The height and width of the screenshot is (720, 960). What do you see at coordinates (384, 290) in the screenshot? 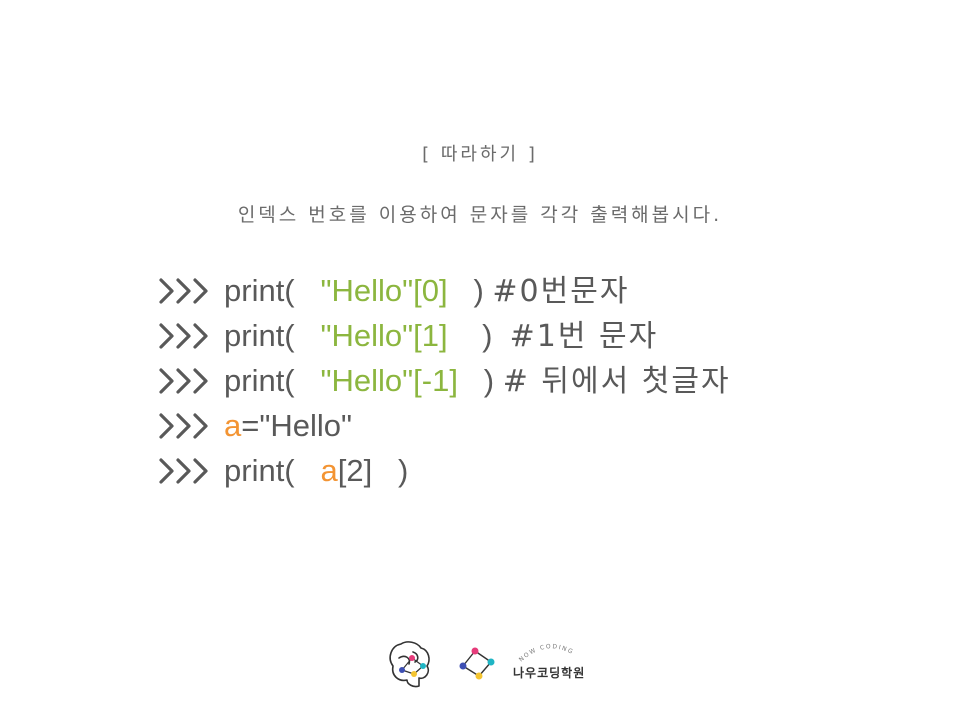
I see `string-literal: "Hello"[0]` at bounding box center [384, 290].